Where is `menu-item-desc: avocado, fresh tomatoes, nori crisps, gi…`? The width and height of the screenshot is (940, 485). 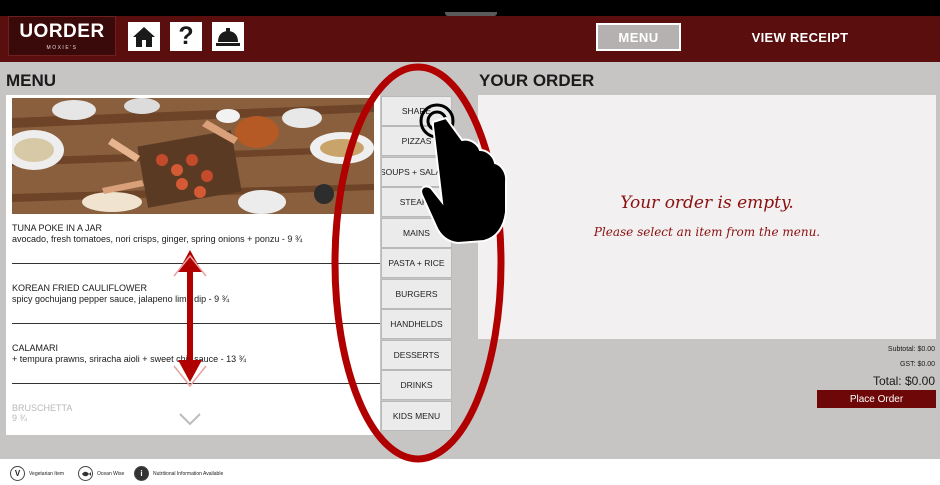 menu-item-desc: avocado, fresh tomatoes, nori crisps, gi… is located at coordinates (157, 239).